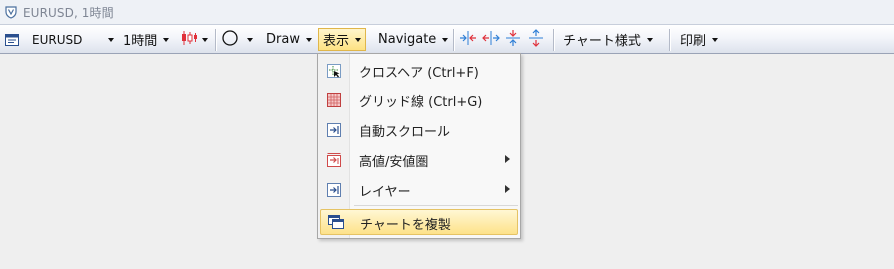 Image resolution: width=894 pixels, height=269 pixels. Describe the element at coordinates (405, 225) in the screenshot. I see `menu-item-label: チャートを複製` at that location.